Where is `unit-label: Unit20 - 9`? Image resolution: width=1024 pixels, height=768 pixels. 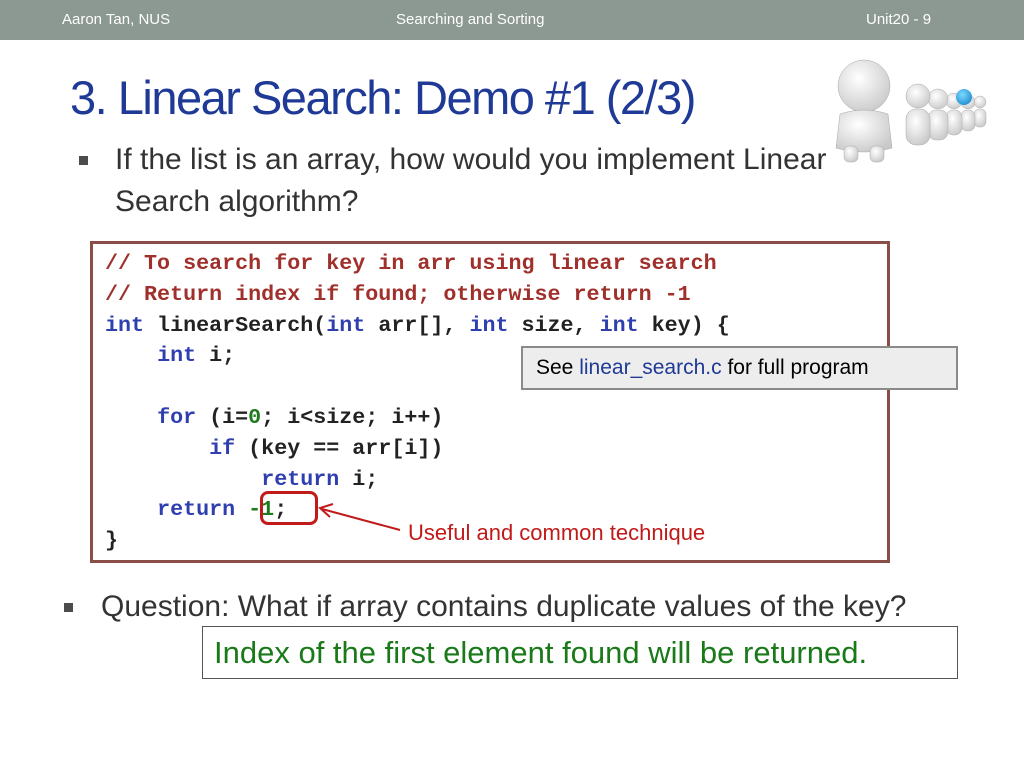
unit-label: Unit20 - 9 is located at coordinates (899, 19).